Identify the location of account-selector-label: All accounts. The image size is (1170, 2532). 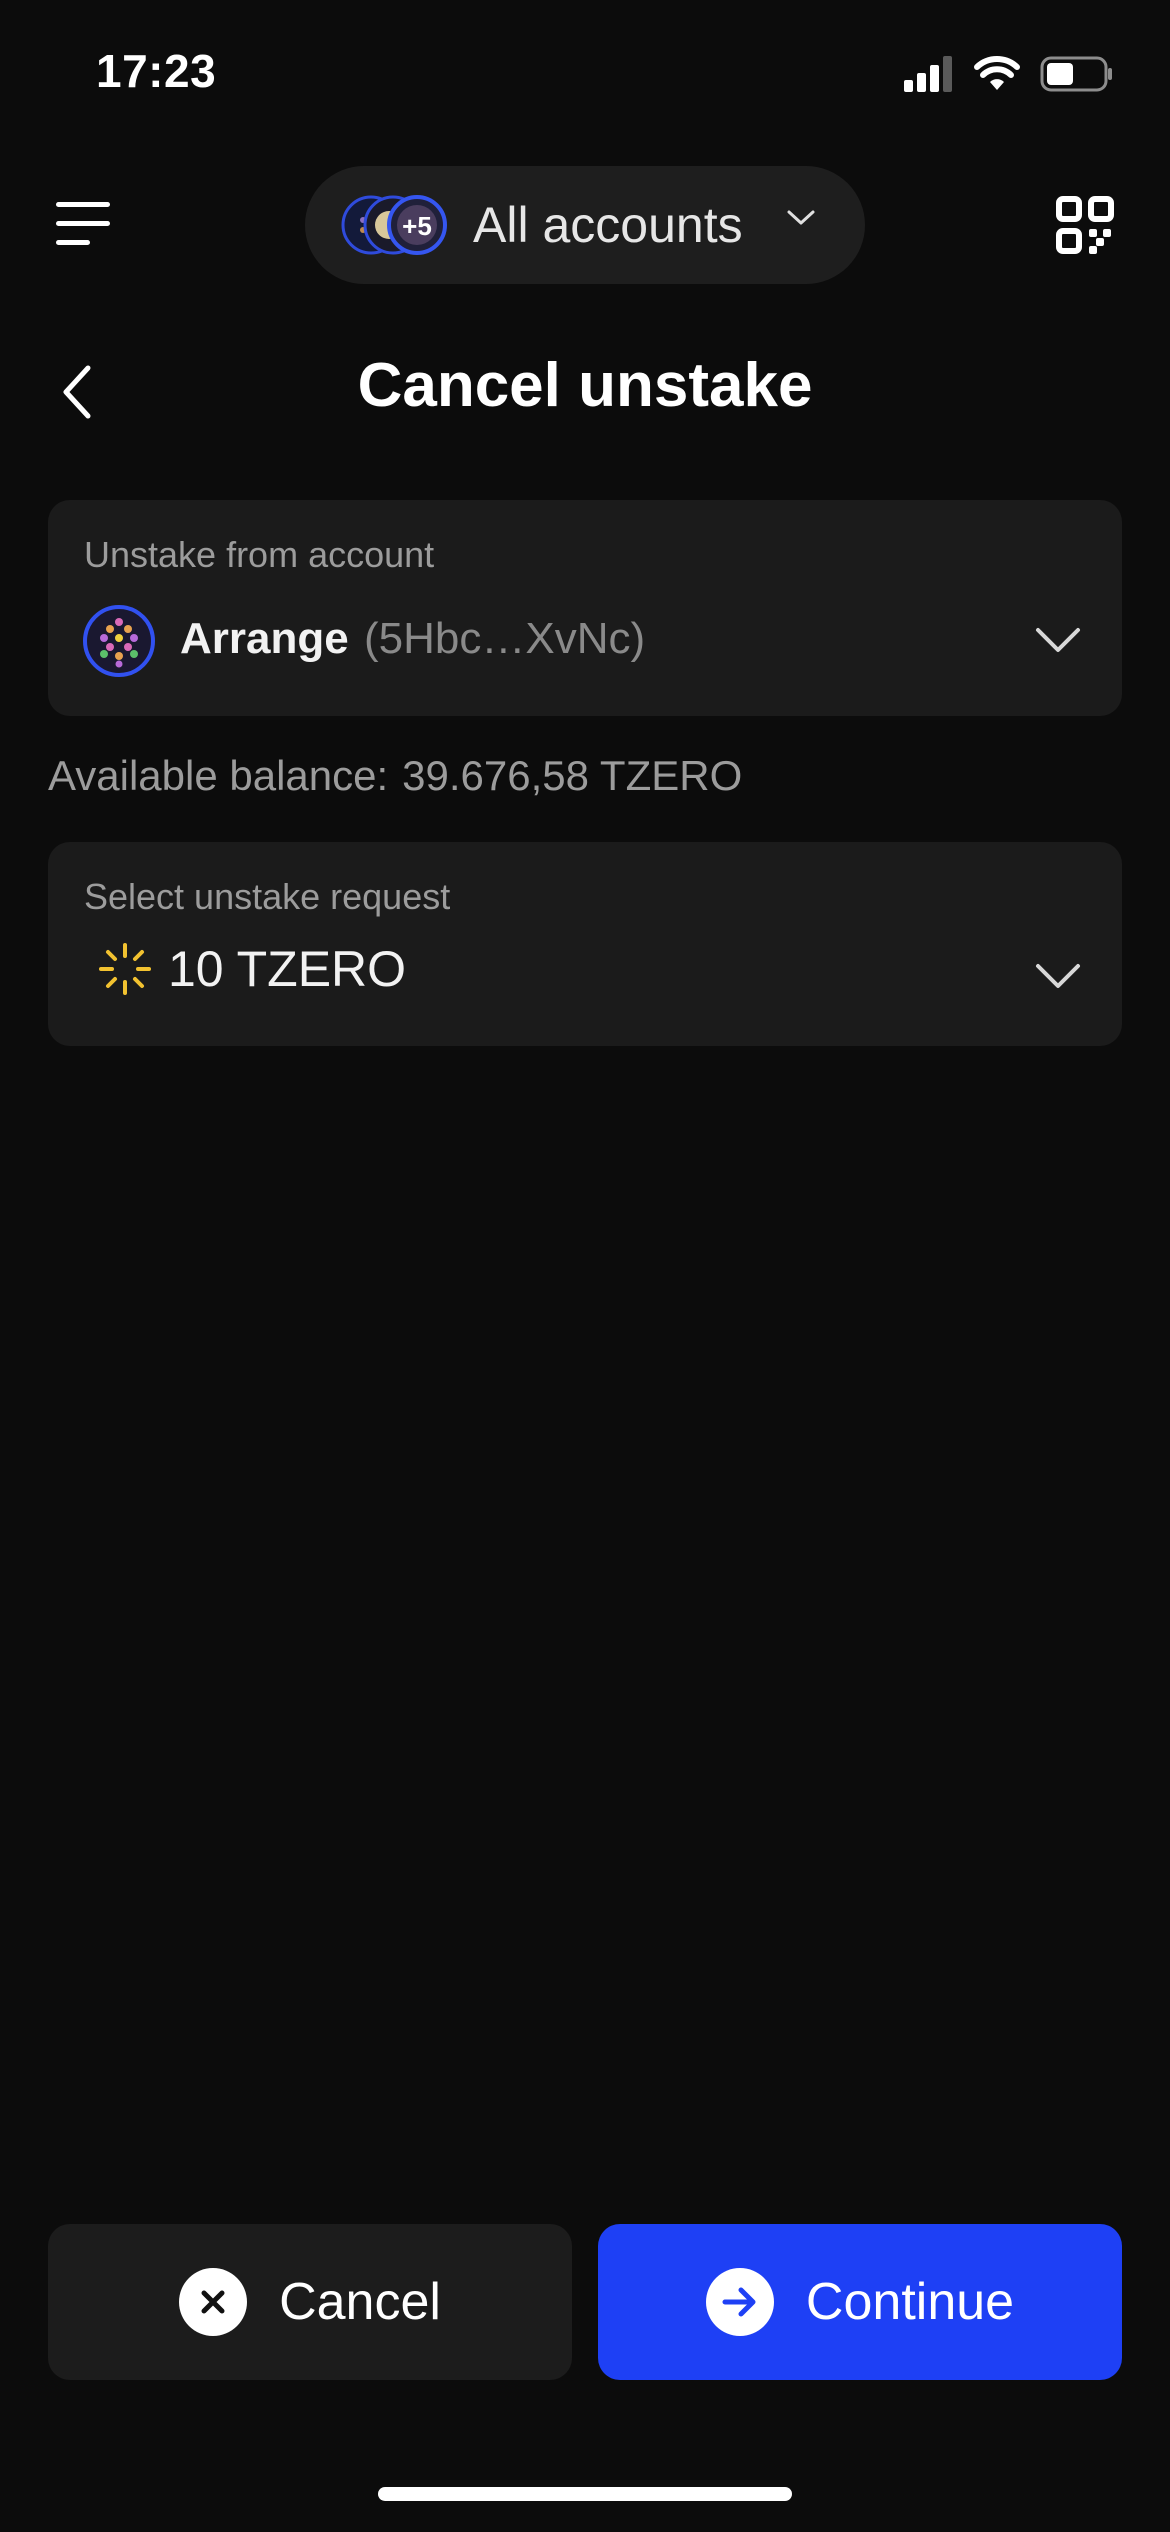
(608, 225).